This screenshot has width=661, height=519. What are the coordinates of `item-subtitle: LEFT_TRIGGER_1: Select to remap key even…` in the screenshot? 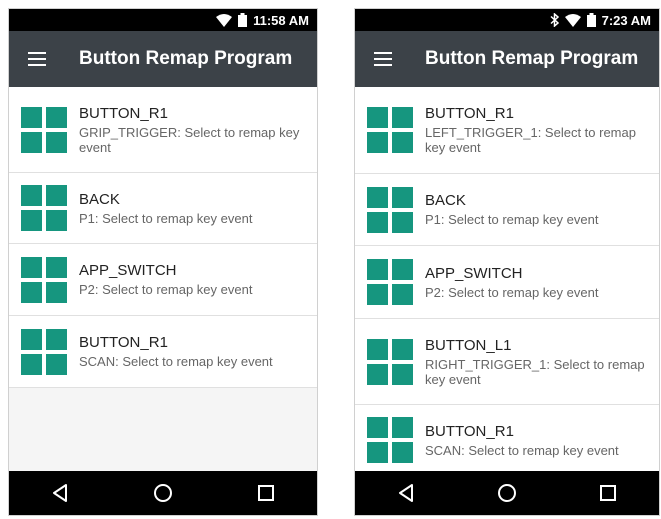 It's located at (530, 140).